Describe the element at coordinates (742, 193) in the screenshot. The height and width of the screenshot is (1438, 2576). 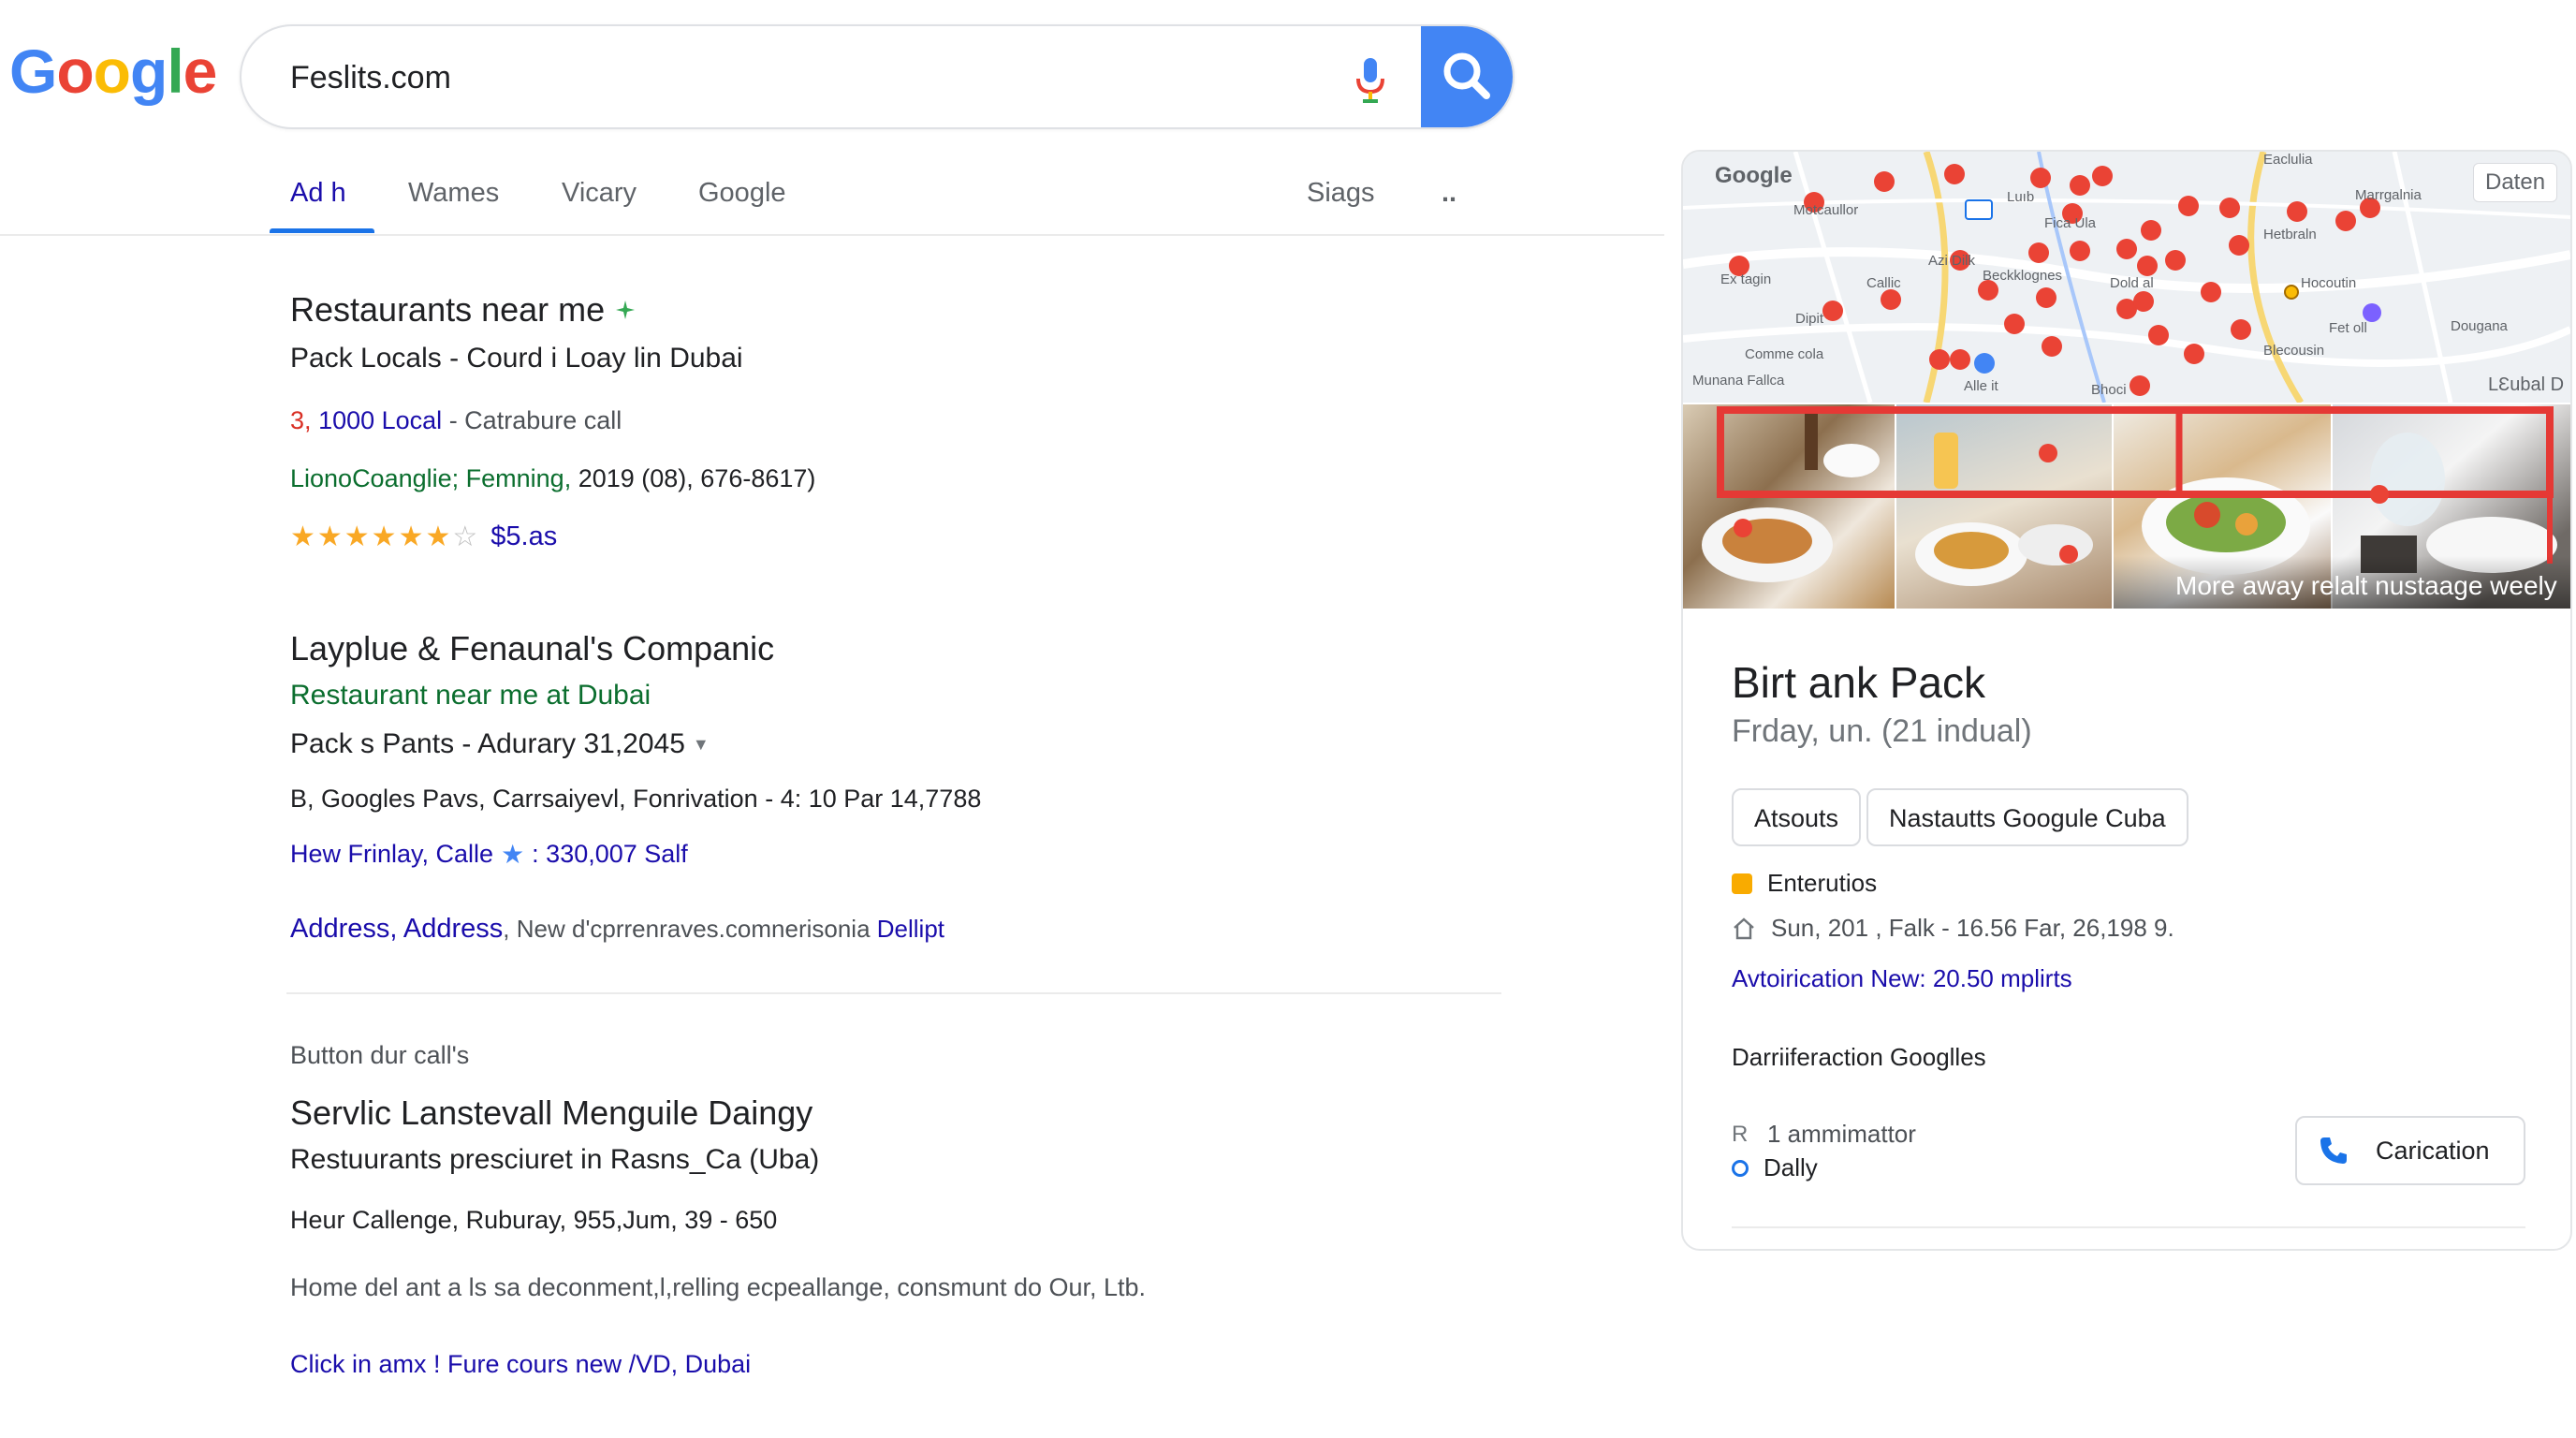
I see `tab-google: Google` at that location.